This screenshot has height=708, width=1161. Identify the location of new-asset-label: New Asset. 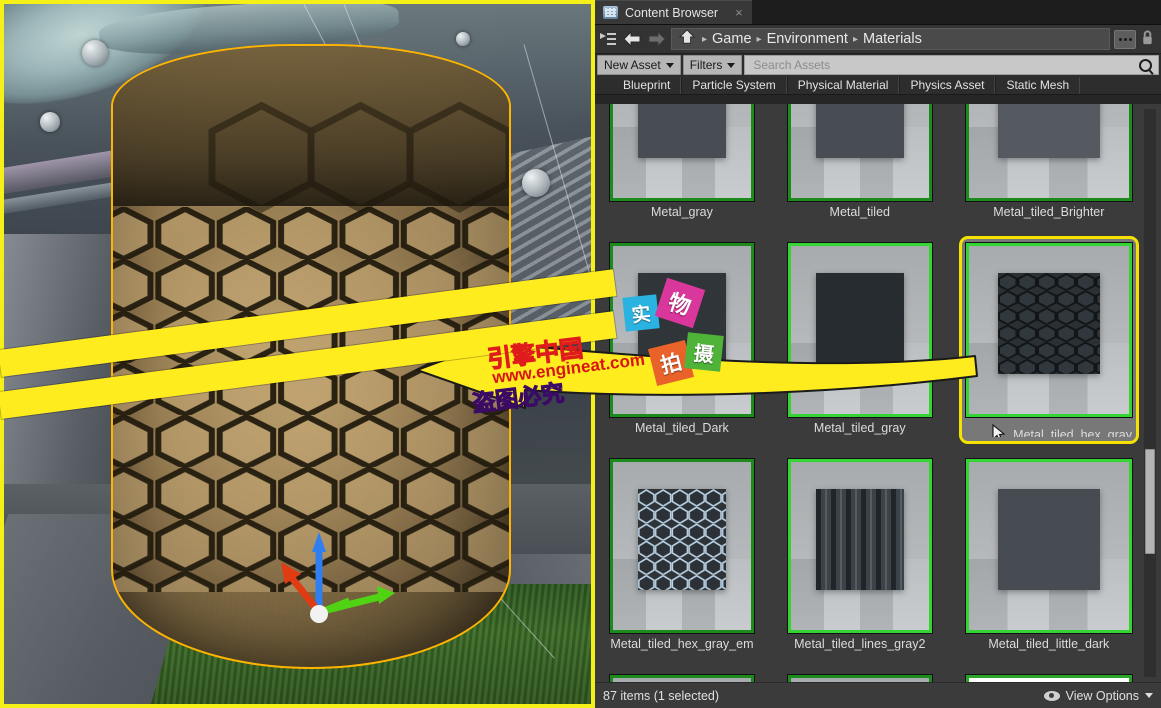
(632, 65).